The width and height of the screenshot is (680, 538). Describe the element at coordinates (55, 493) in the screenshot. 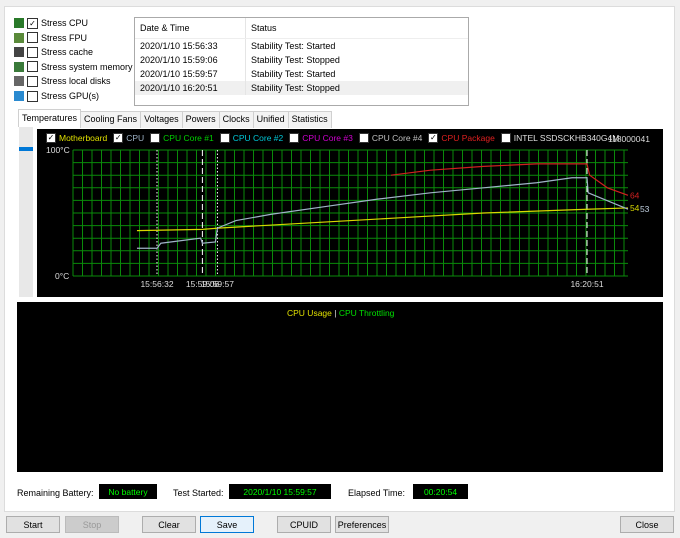

I see `battery-label: Remaining Battery:` at that location.